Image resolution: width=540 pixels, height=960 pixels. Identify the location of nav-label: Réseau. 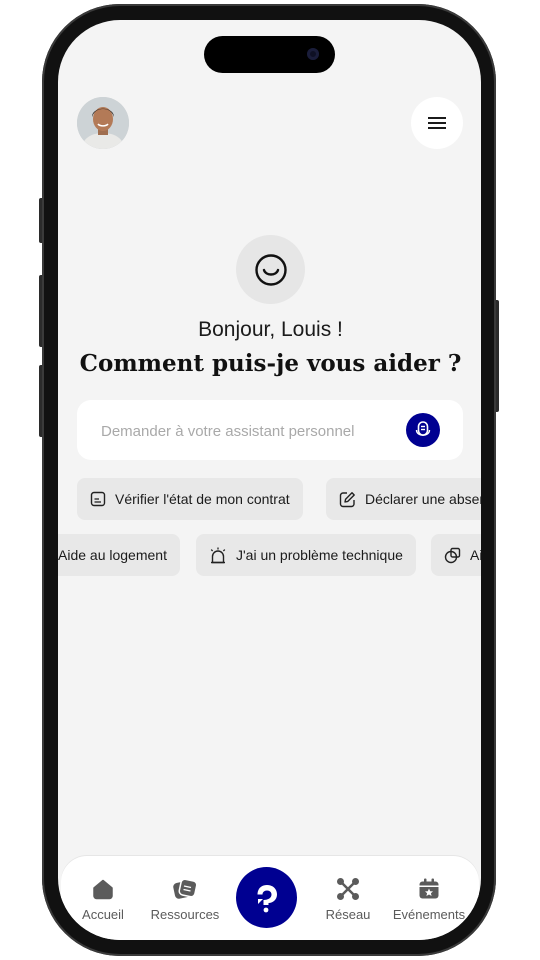
(348, 914).